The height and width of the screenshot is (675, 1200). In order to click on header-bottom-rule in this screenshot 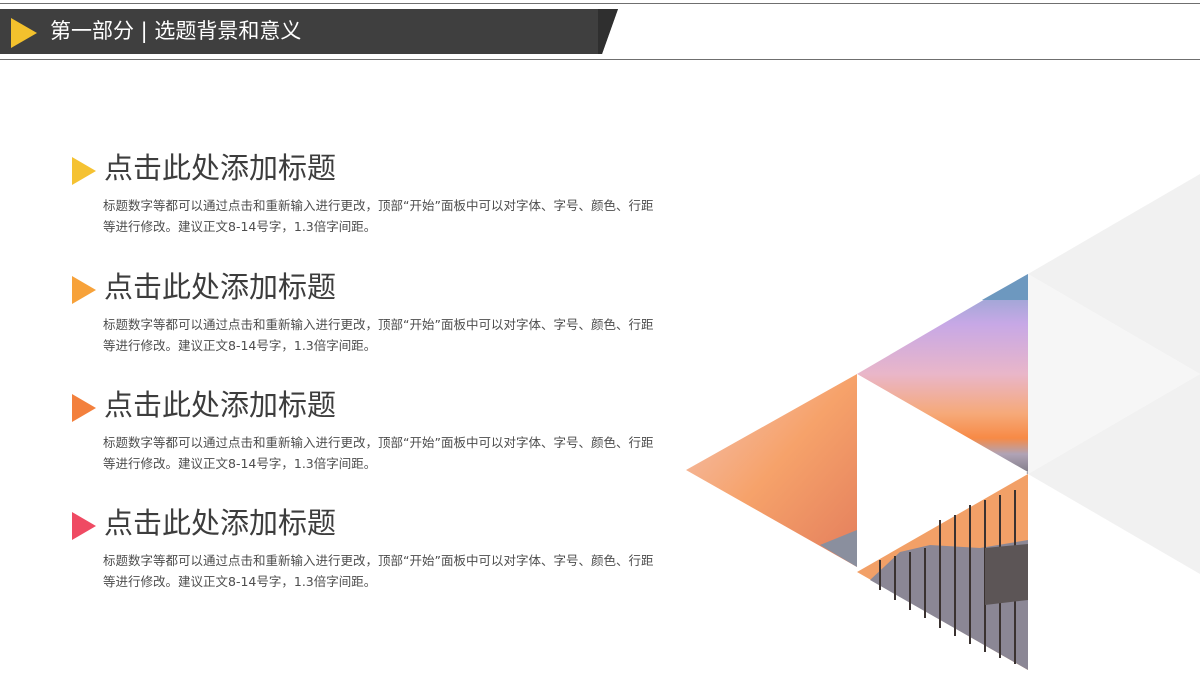, I will do `click(600, 59)`.